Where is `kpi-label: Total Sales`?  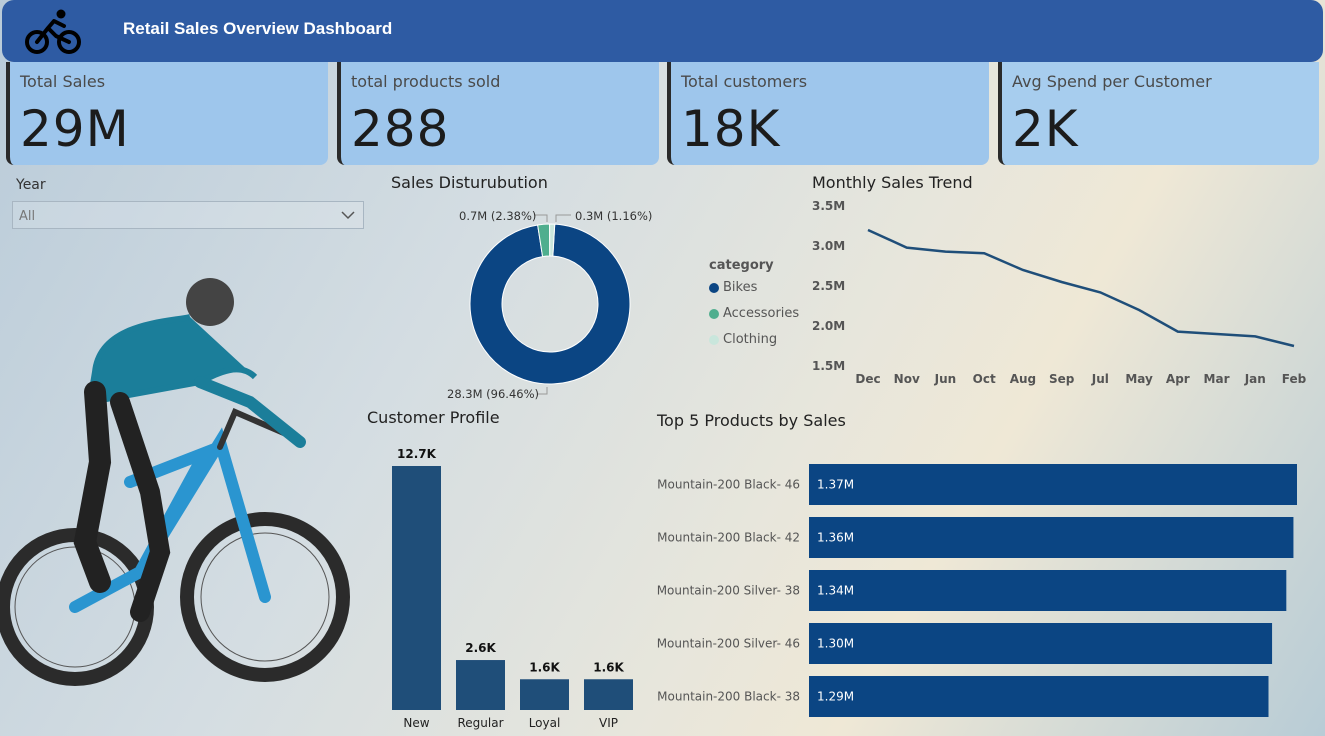
kpi-label: Total Sales is located at coordinates (63, 81).